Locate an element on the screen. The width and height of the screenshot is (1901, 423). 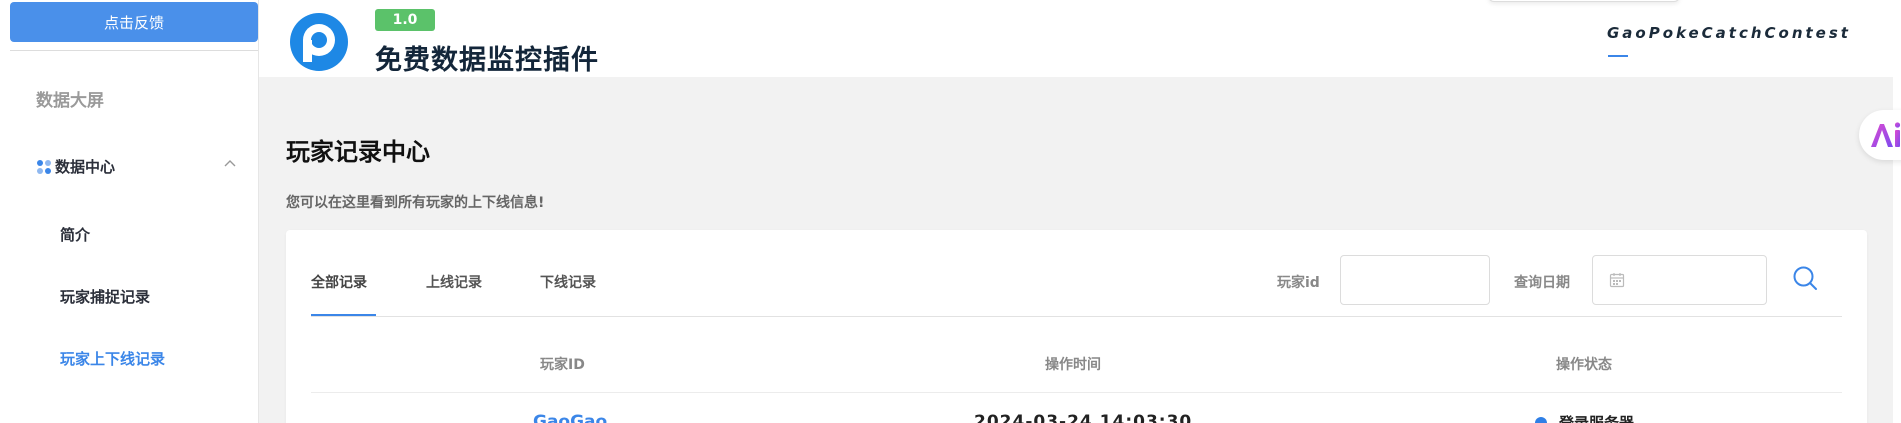
ai-assistant-icon is located at coordinates (1886, 134).